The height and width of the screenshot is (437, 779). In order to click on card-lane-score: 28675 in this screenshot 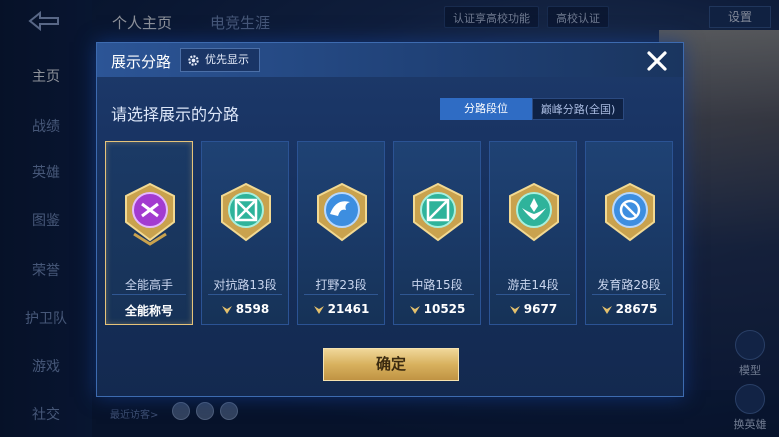, I will do `click(629, 309)`.